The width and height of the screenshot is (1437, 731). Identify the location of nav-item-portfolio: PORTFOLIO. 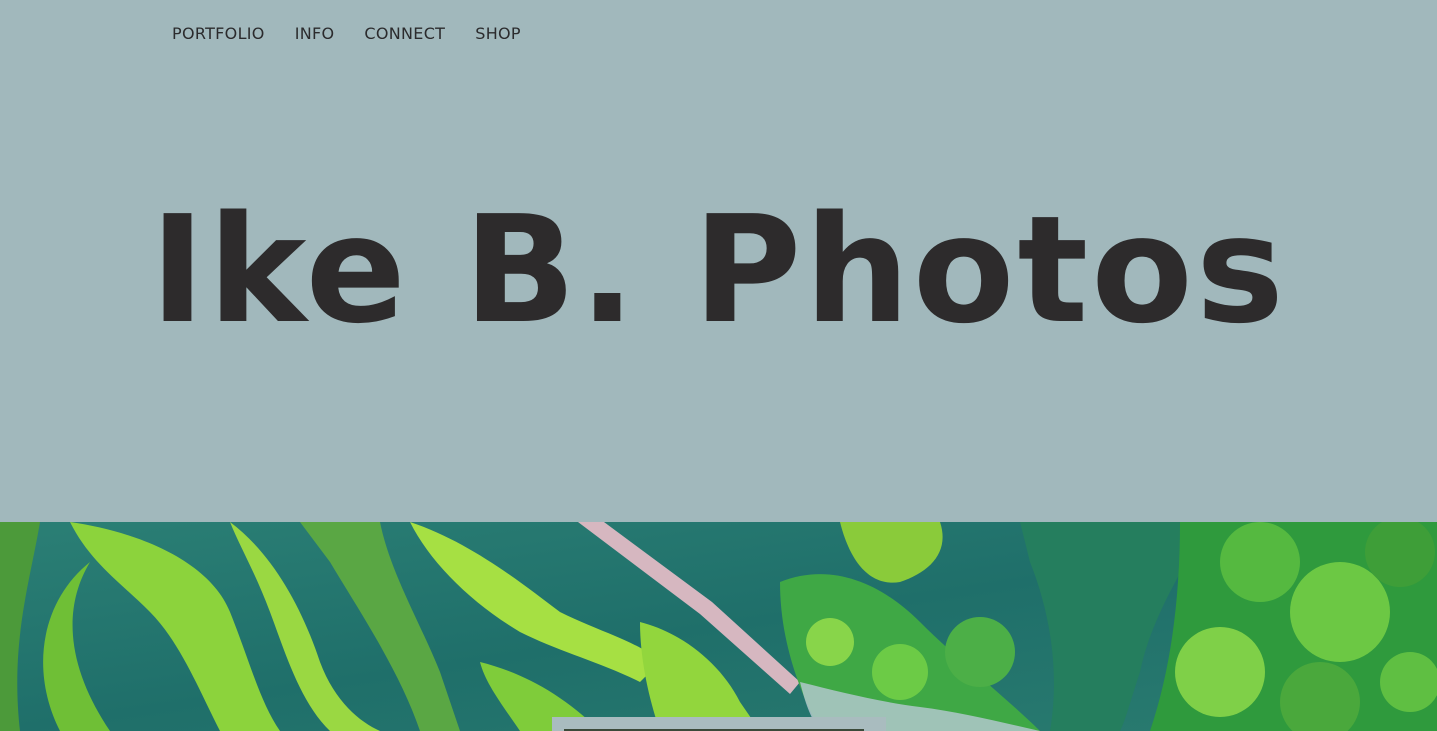
(218, 34).